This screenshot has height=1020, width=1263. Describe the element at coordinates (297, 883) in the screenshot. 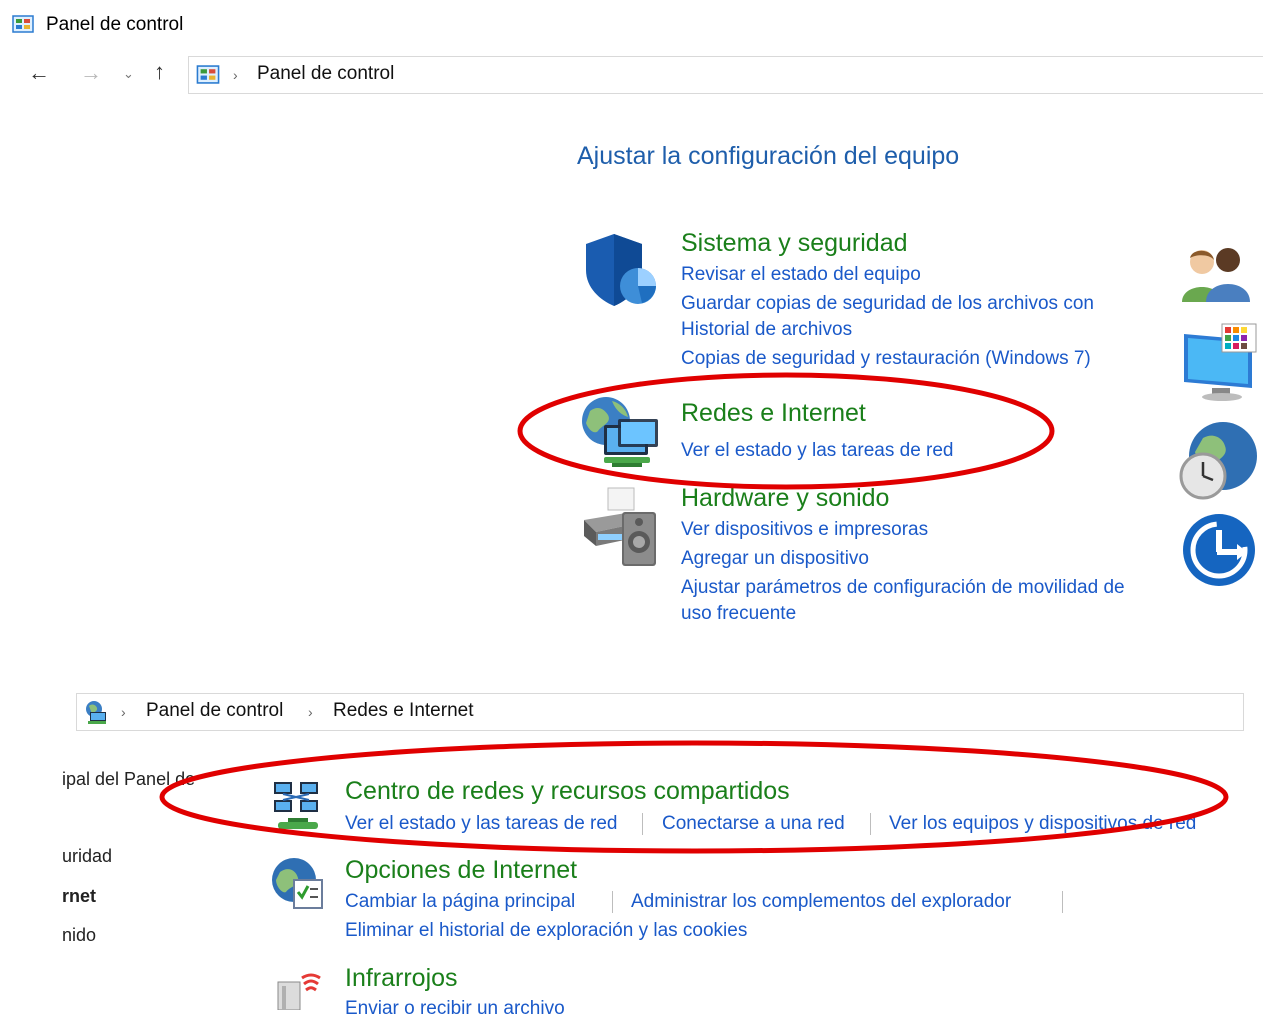

I see `internet-options-icon` at that location.